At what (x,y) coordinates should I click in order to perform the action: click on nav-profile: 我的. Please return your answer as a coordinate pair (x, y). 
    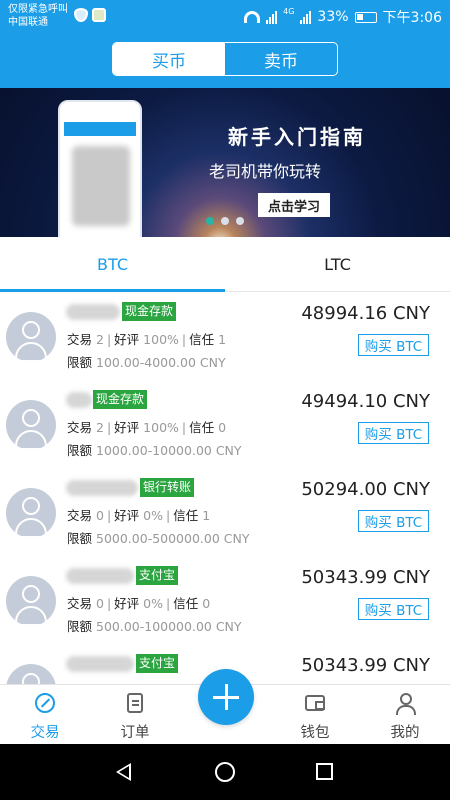
    Looking at the image, I should click on (405, 715).